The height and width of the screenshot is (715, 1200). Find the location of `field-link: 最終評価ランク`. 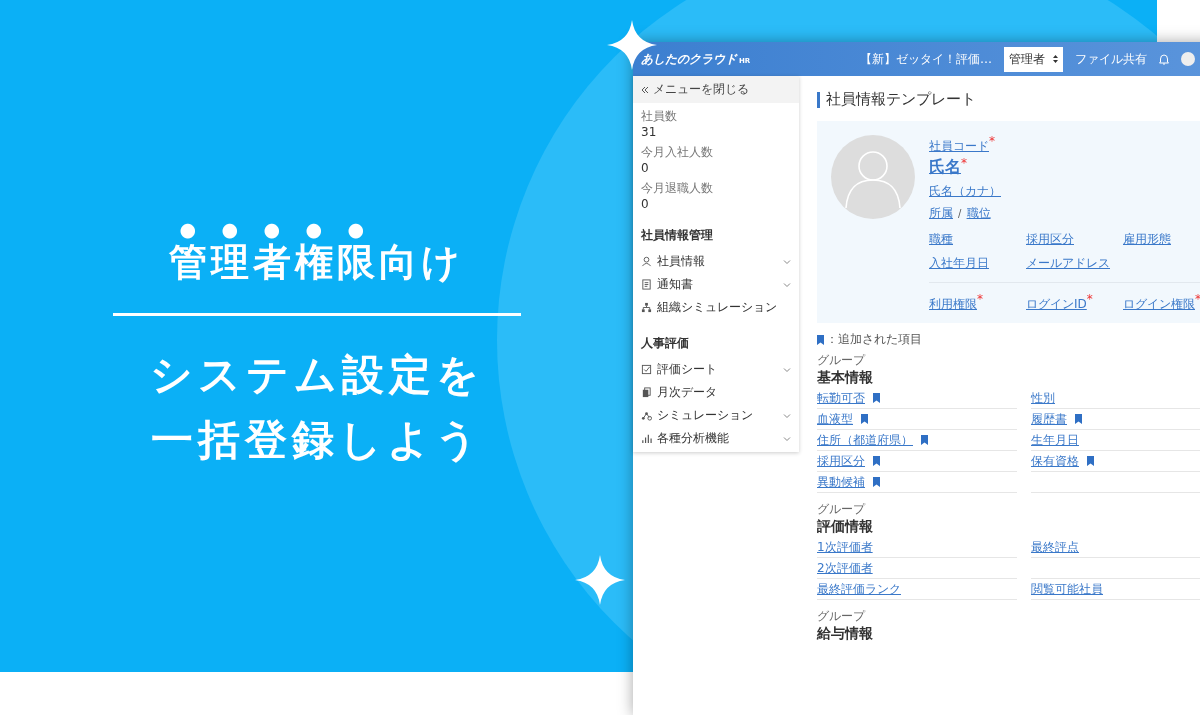

field-link: 最終評価ランク is located at coordinates (859, 589).